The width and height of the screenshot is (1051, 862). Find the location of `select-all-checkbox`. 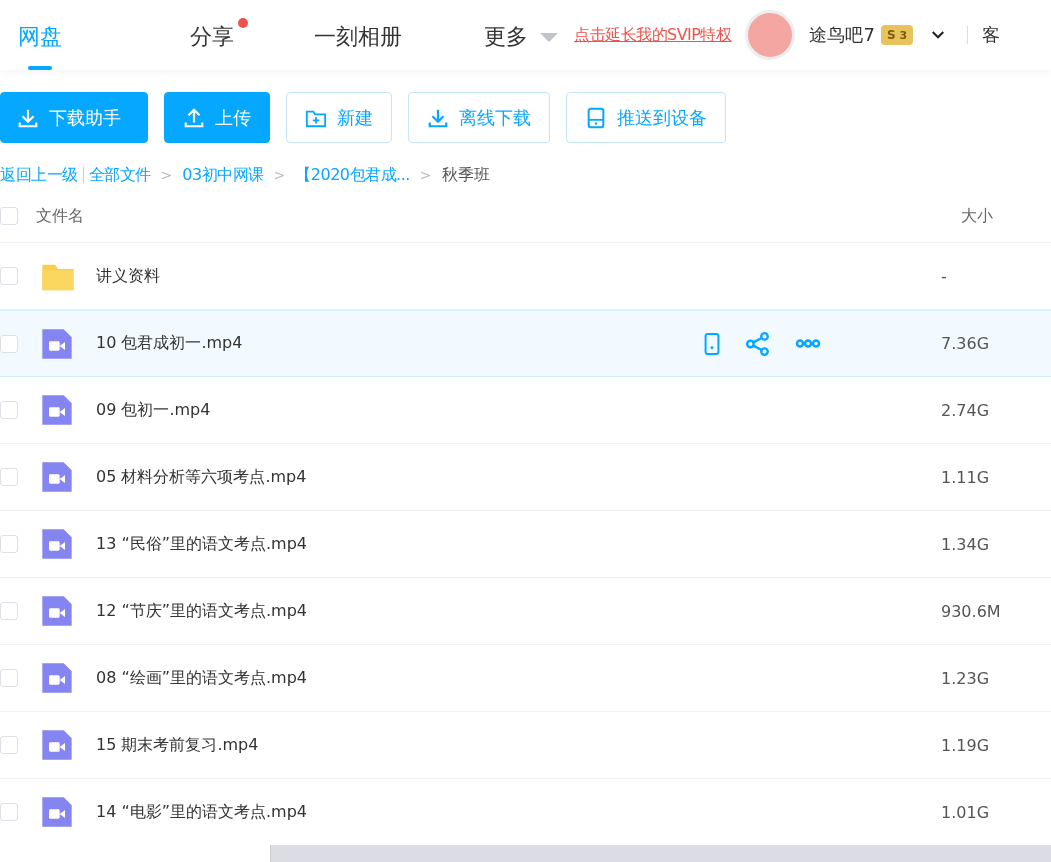

select-all-checkbox is located at coordinates (9, 216).